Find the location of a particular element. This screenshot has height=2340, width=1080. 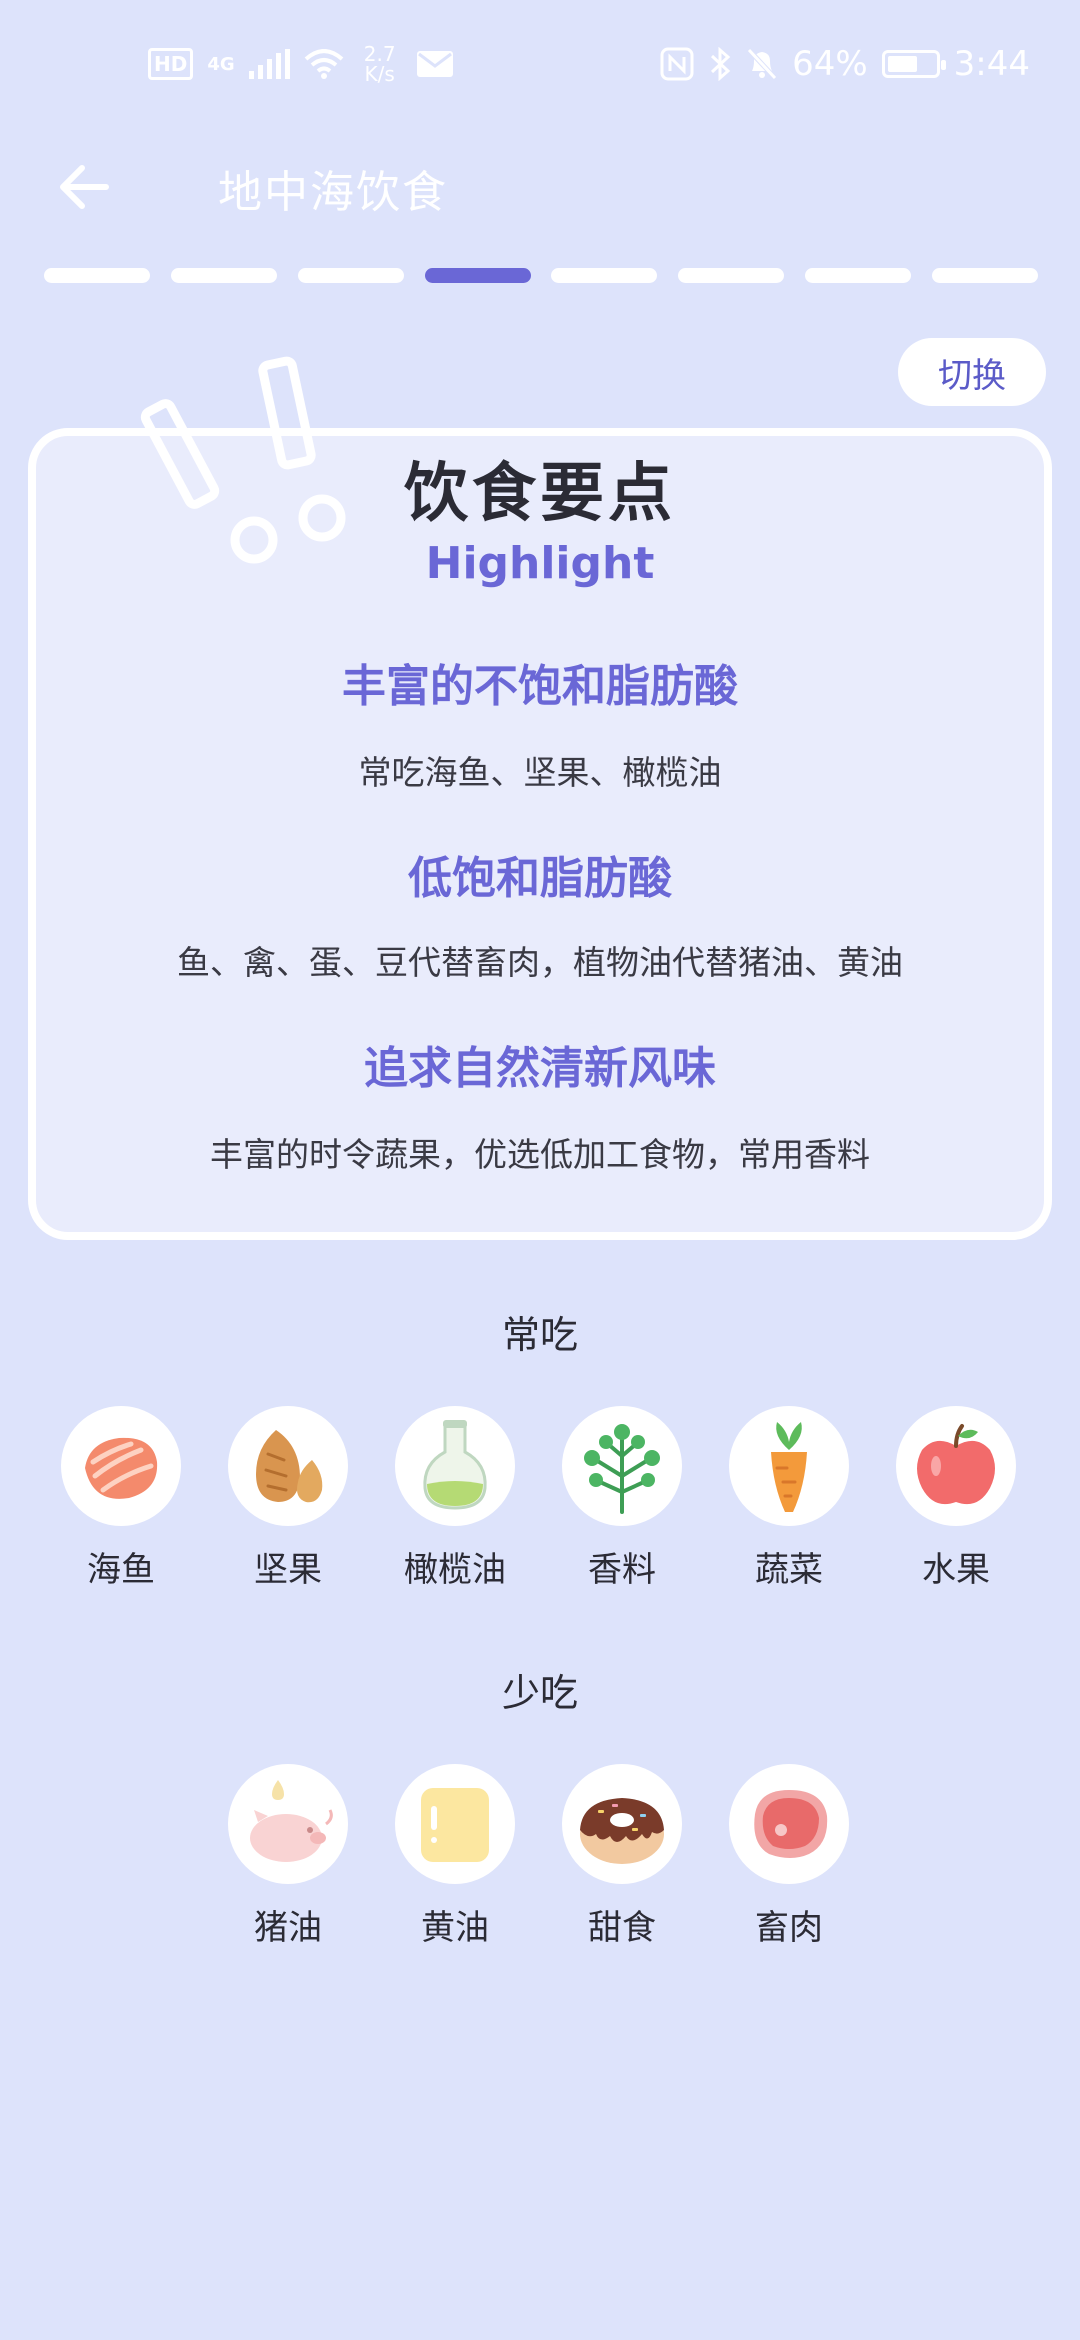

food-label: 香料 is located at coordinates (622, 1570).